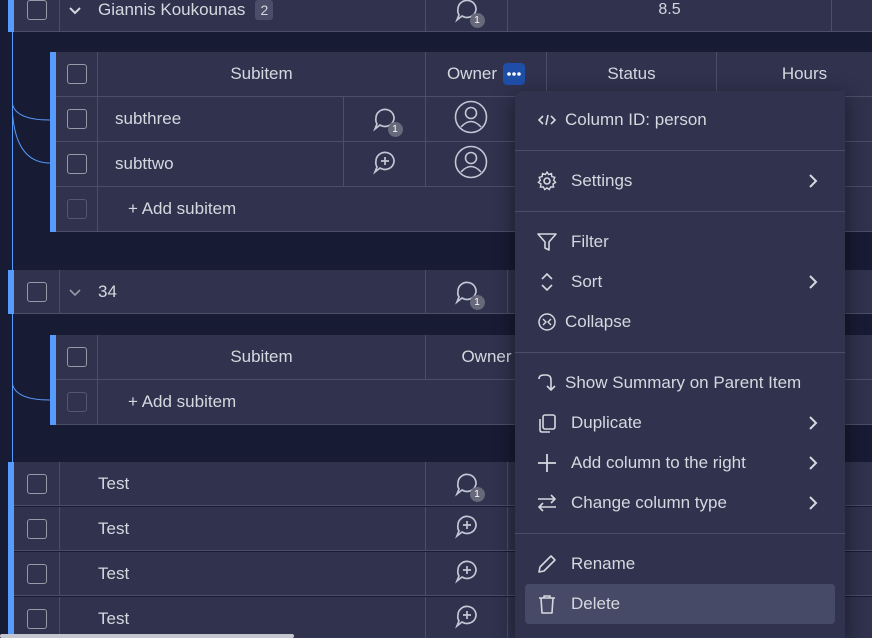  What do you see at coordinates (547, 423) in the screenshot?
I see `duplicate-icon` at bounding box center [547, 423].